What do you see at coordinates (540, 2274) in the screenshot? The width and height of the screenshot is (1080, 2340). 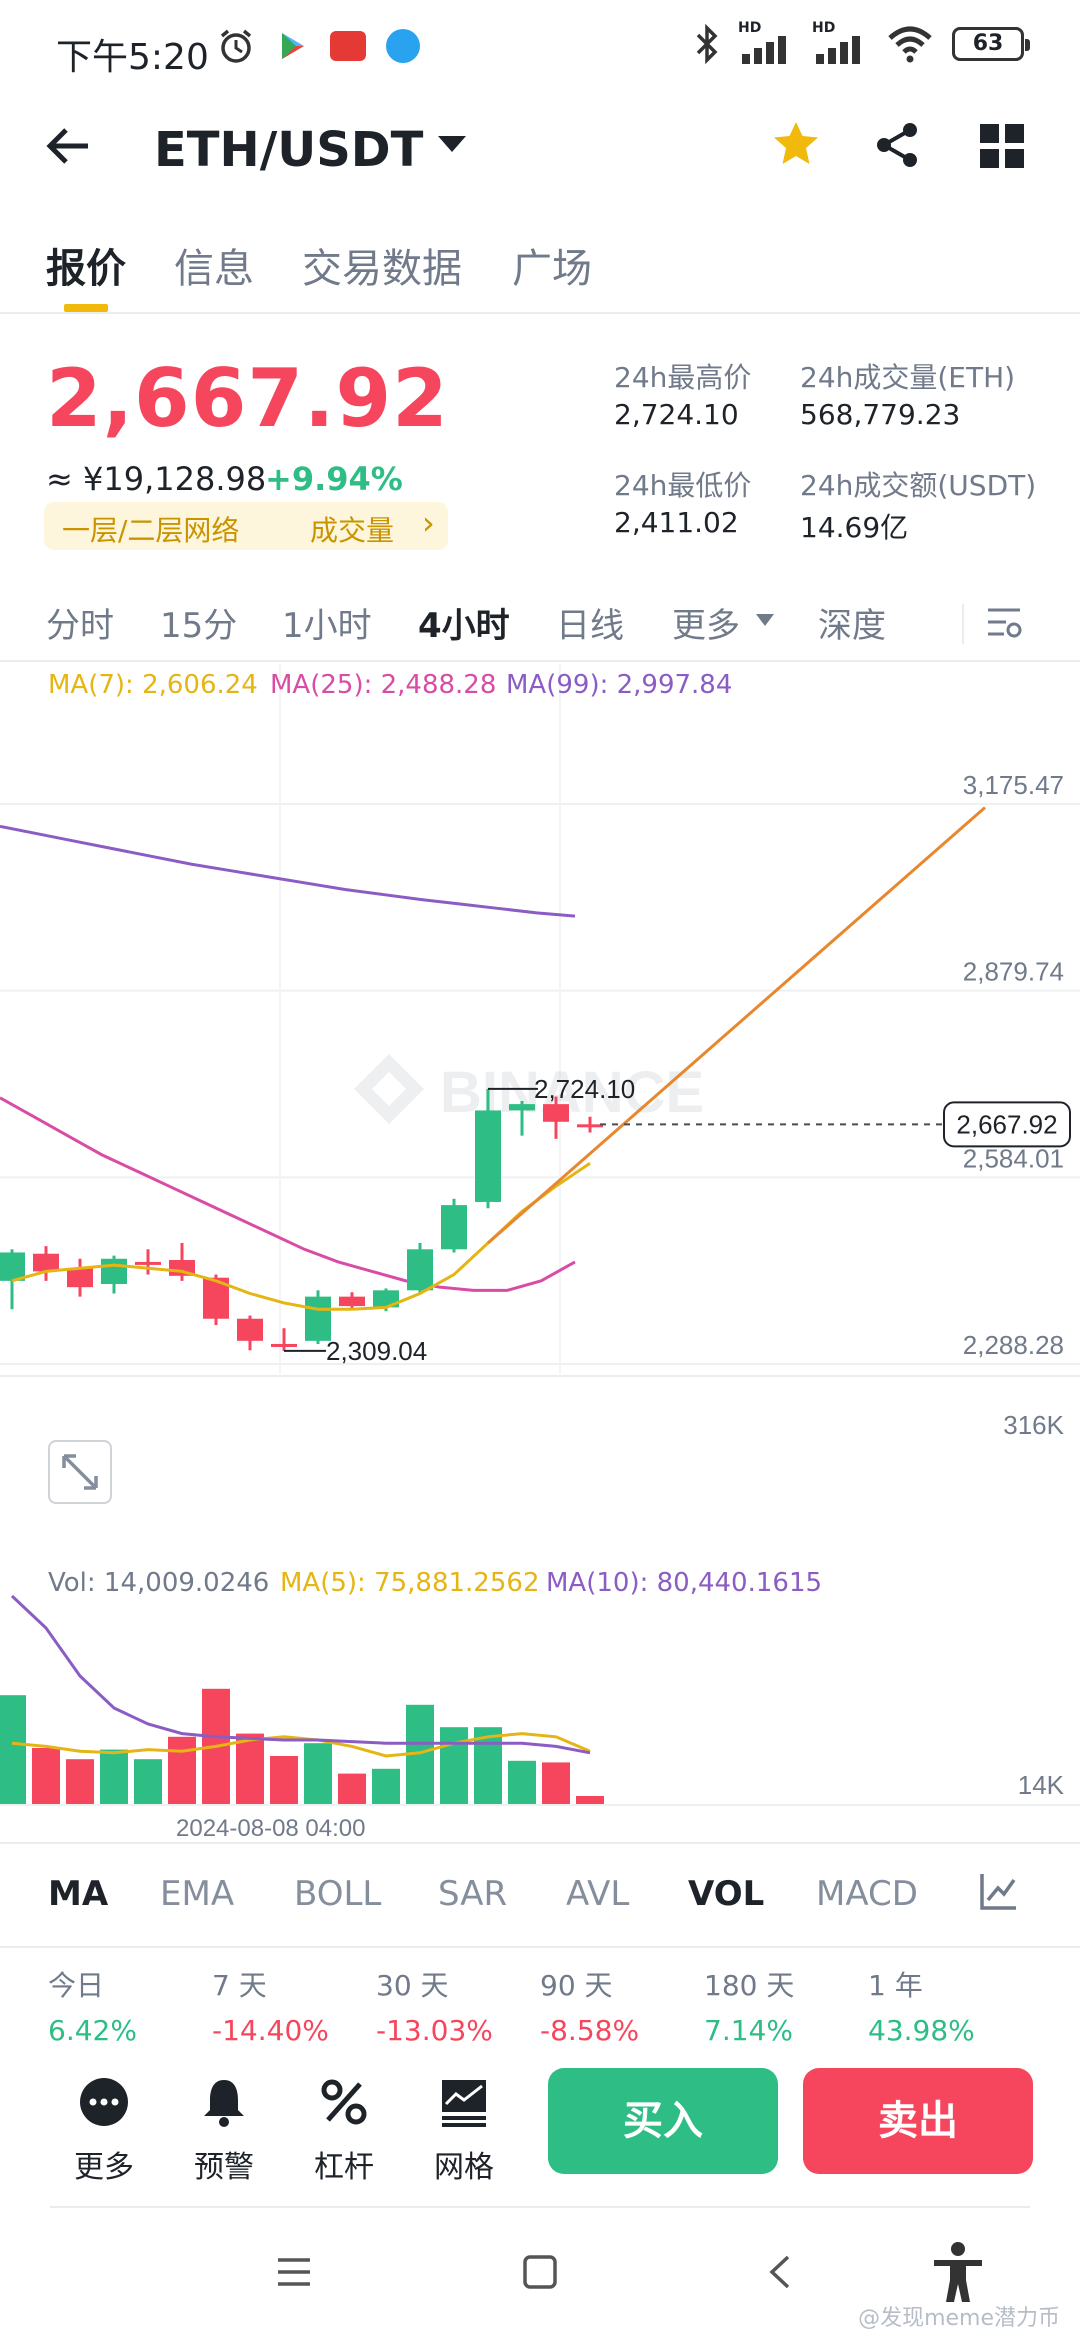 I see `nav-home-icon` at bounding box center [540, 2274].